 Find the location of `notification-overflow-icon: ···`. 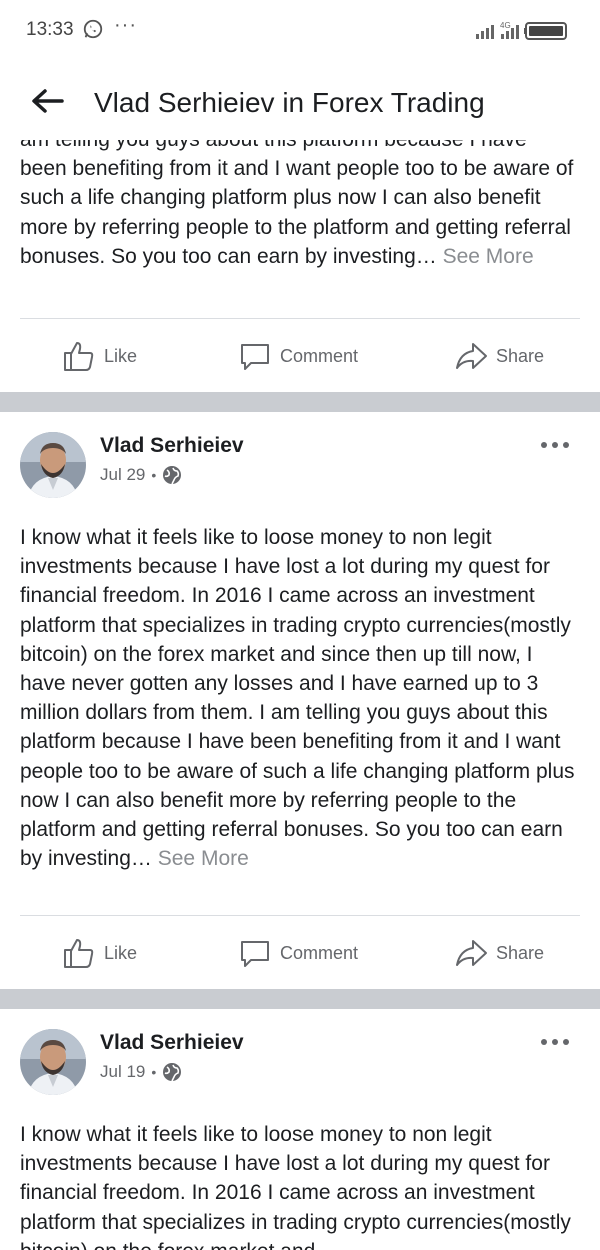

notification-overflow-icon: ··· is located at coordinates (125, 25).